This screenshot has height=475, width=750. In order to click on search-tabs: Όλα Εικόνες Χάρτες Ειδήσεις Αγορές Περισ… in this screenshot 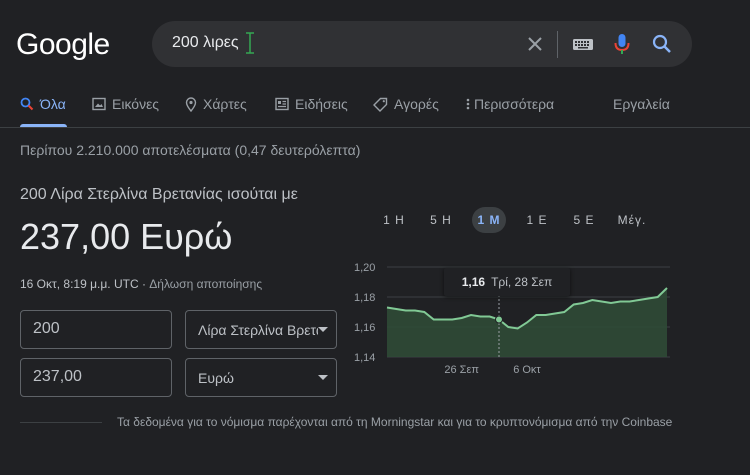, I will do `click(375, 111)`.